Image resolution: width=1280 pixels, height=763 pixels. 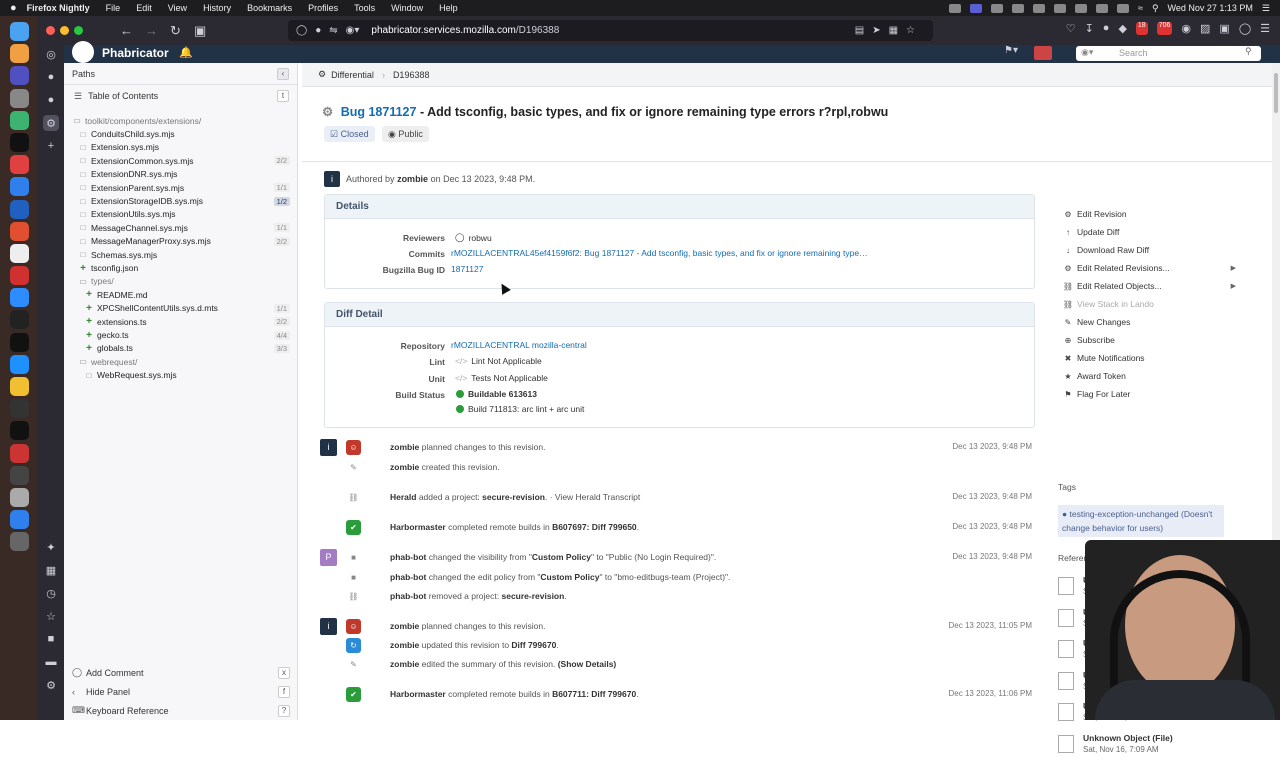 What do you see at coordinates (19, 31) in the screenshot?
I see `finder-icon` at bounding box center [19, 31].